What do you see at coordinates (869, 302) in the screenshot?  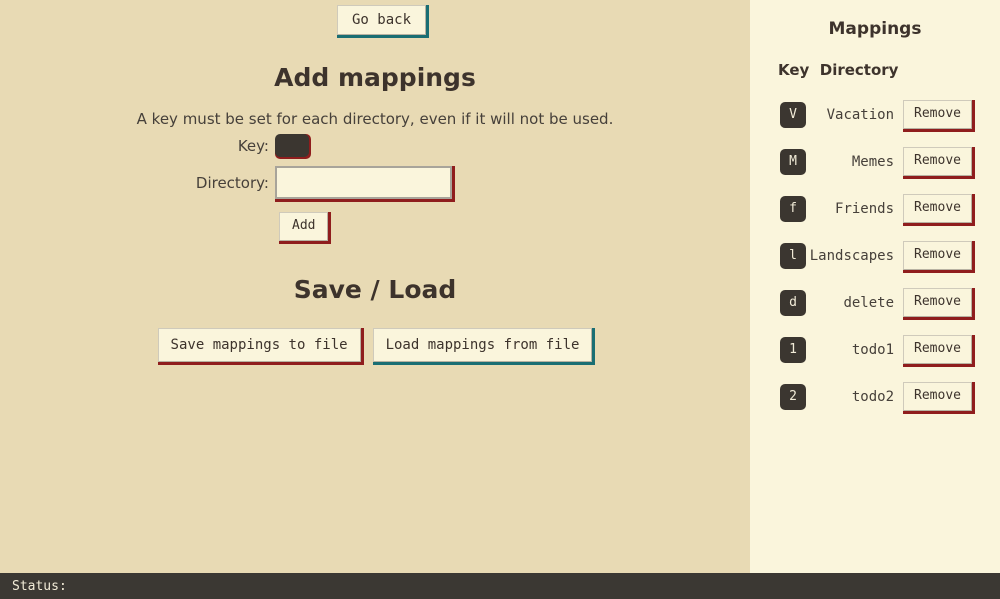 I see `mapping-directory-label: delete` at bounding box center [869, 302].